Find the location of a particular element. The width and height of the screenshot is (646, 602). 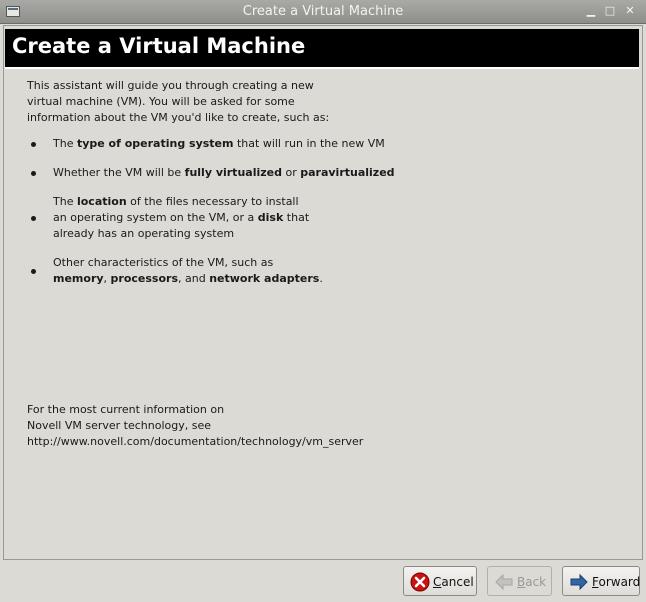

bold-text: disk is located at coordinates (270, 217).